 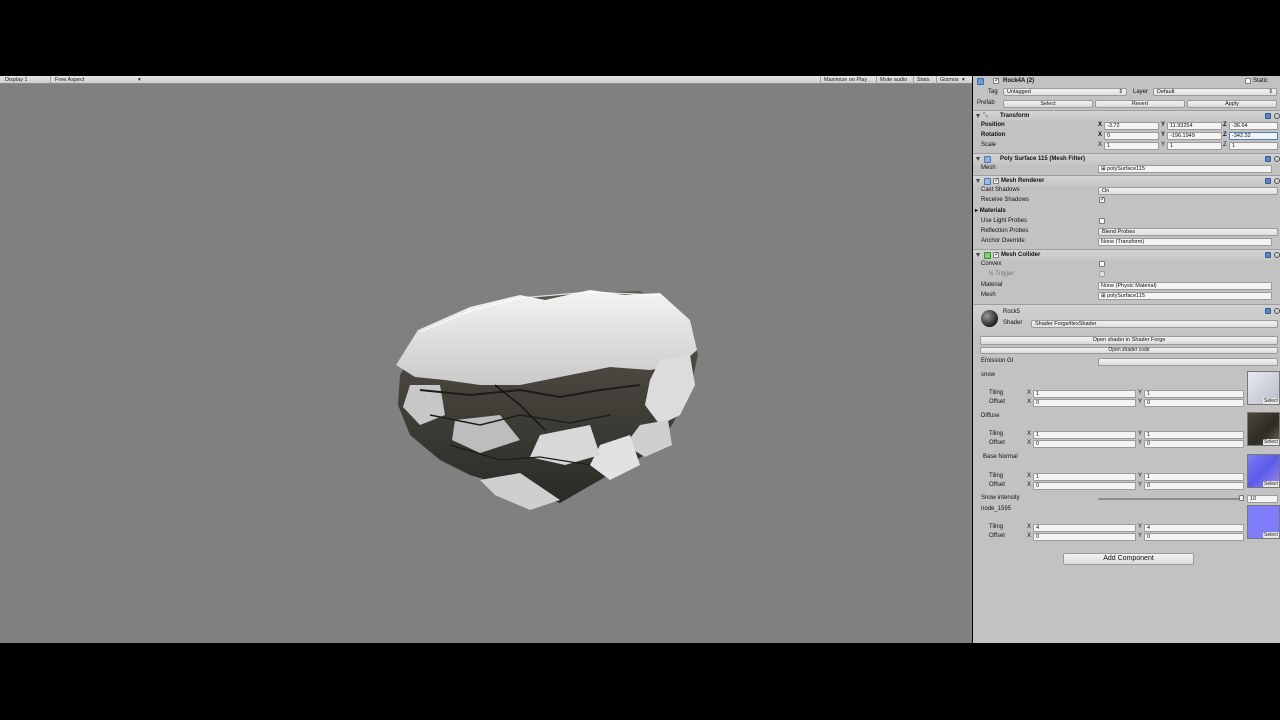 What do you see at coordinates (996, 181) in the screenshot?
I see `mesh-renderer-enabled-checkbox: ✓` at bounding box center [996, 181].